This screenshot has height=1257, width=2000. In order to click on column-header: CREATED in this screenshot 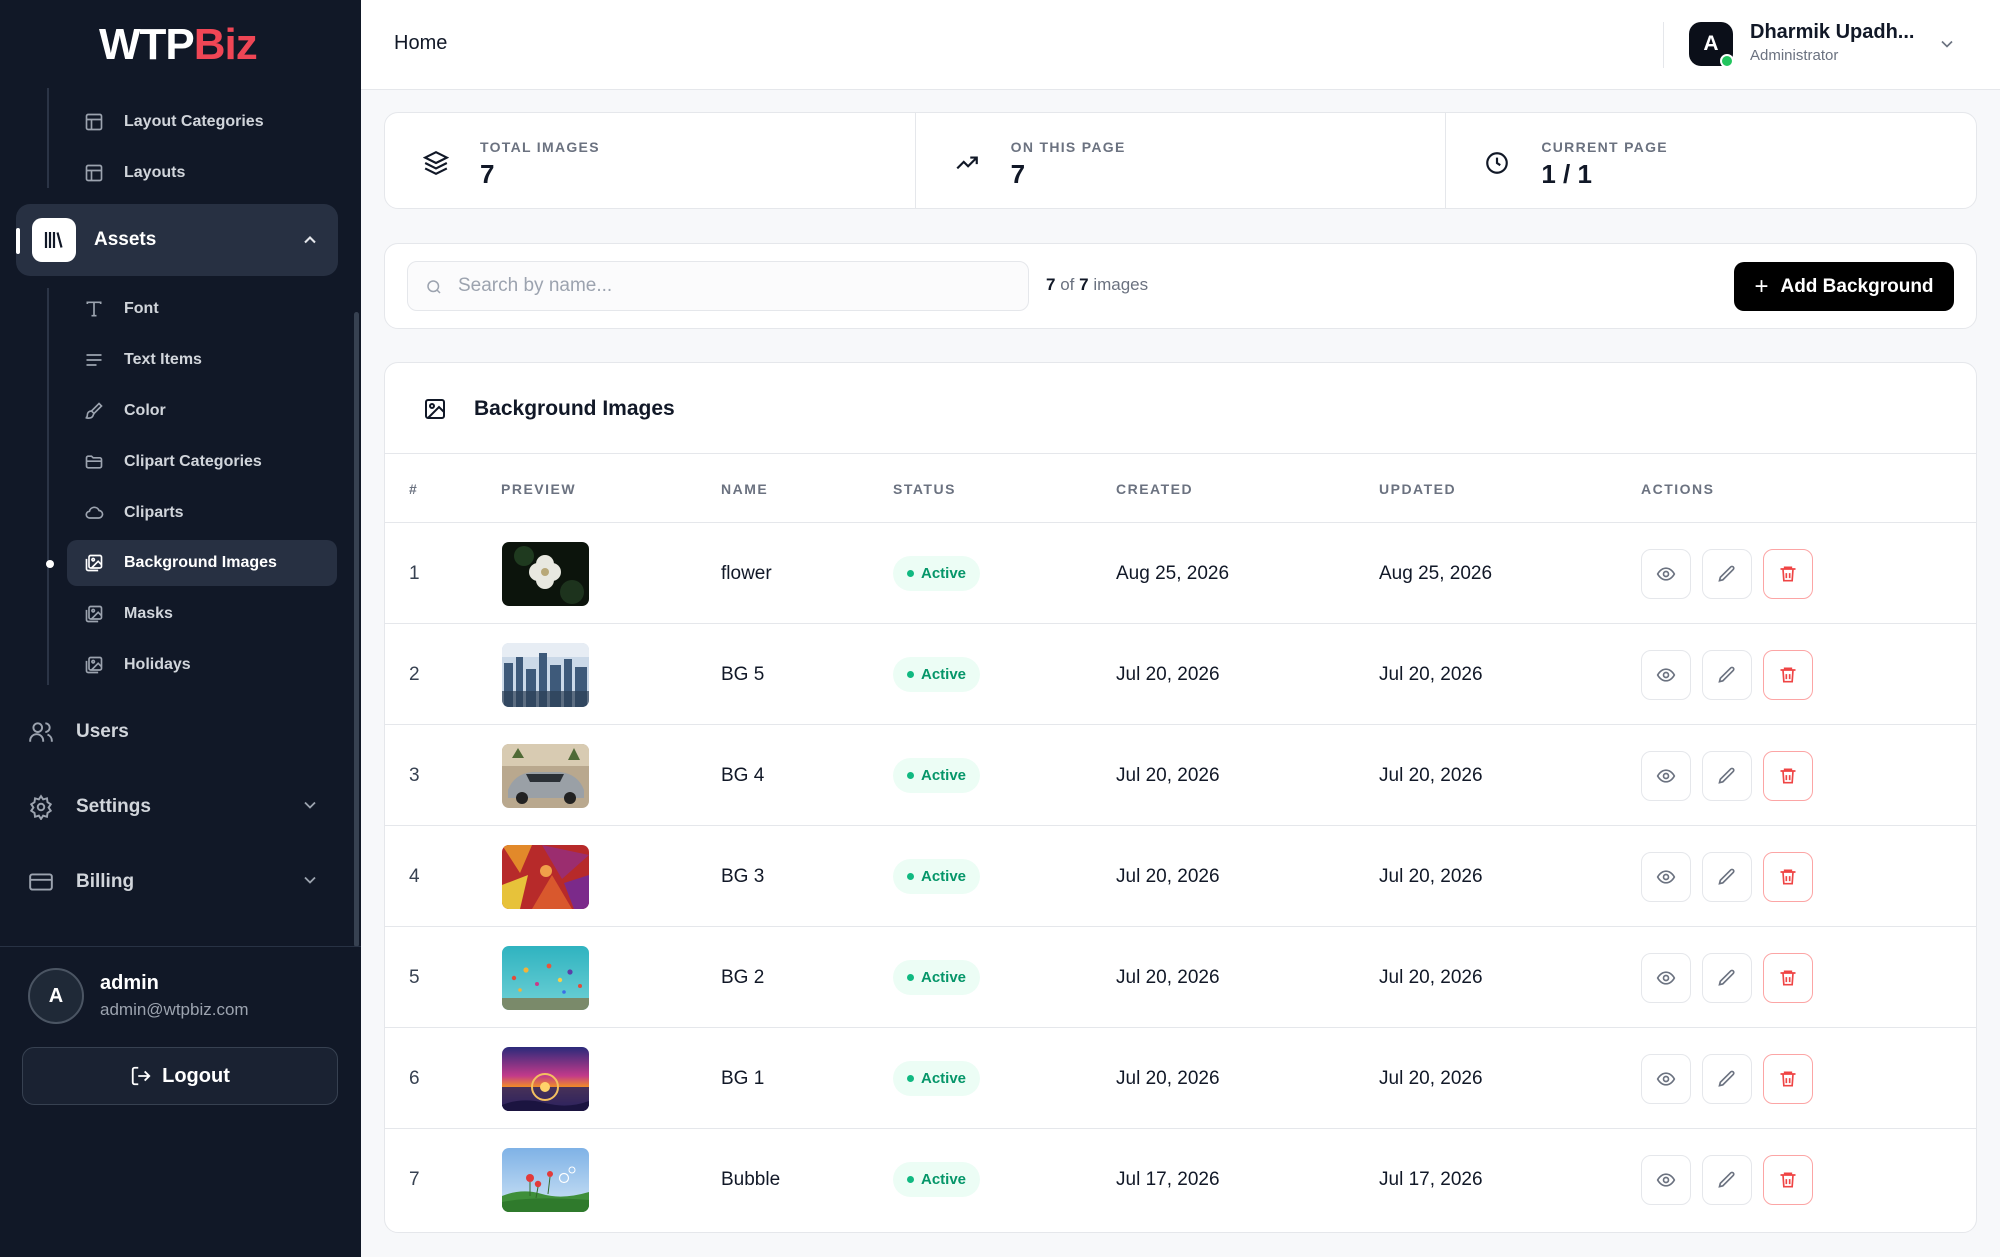, I will do `click(1154, 489)`.